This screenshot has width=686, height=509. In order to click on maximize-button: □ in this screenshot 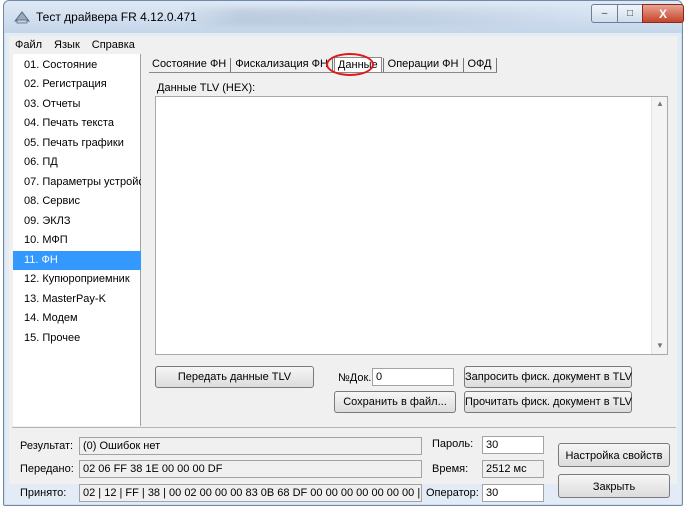, I will do `click(630, 13)`.